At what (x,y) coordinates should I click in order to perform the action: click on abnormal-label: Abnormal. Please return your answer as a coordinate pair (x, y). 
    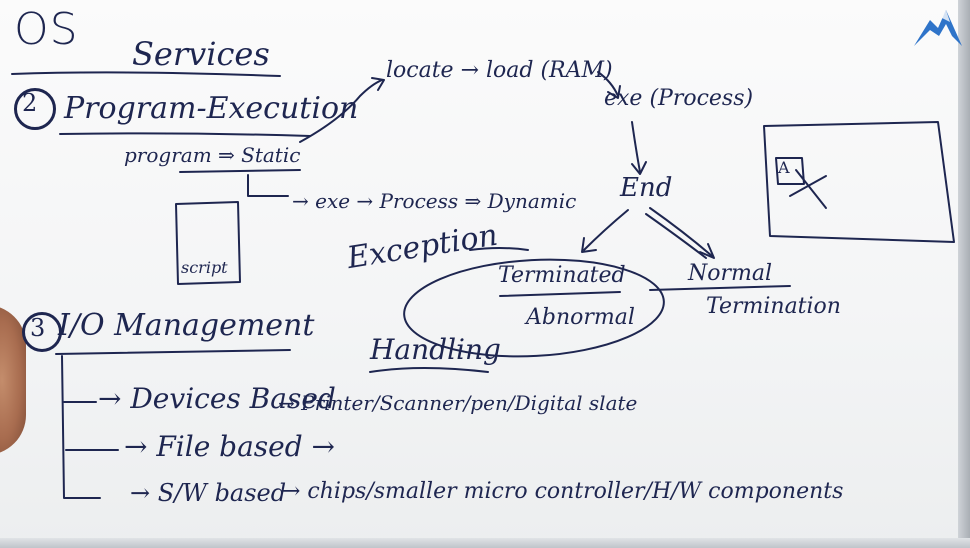
    Looking at the image, I should click on (580, 317).